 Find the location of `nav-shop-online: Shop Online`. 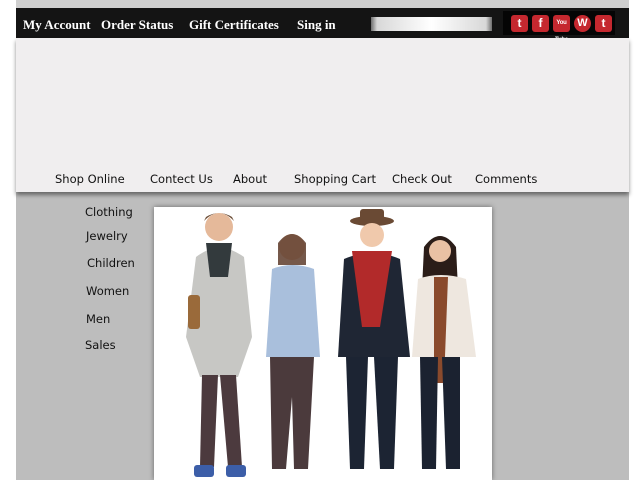

nav-shop-online: Shop Online is located at coordinates (90, 179).